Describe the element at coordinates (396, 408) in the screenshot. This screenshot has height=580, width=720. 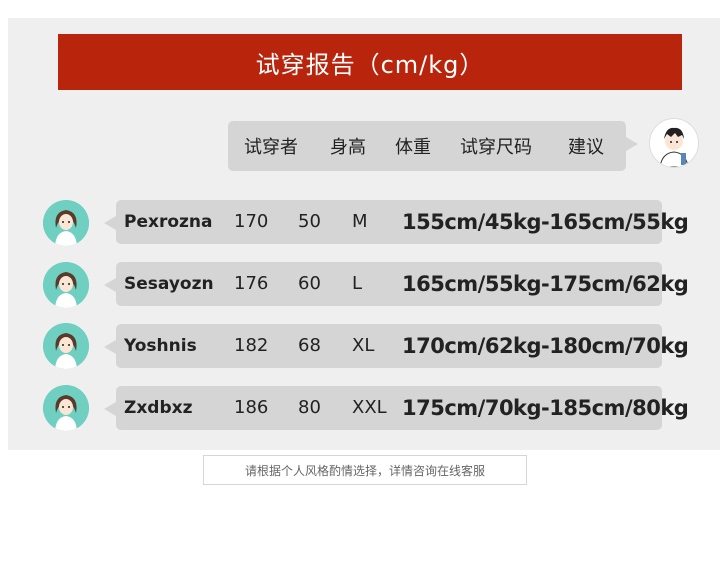
I see `table-row: Zxdbxz 186 80 XXL 175cm/70kg-185cm/80kg` at that location.